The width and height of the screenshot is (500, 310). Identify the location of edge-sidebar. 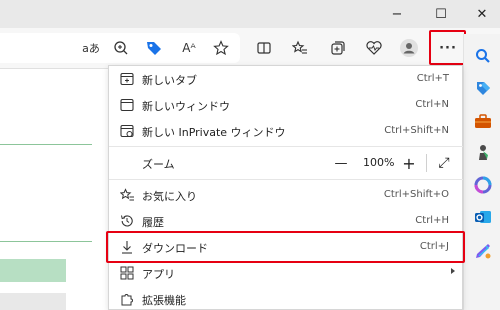
(481, 172).